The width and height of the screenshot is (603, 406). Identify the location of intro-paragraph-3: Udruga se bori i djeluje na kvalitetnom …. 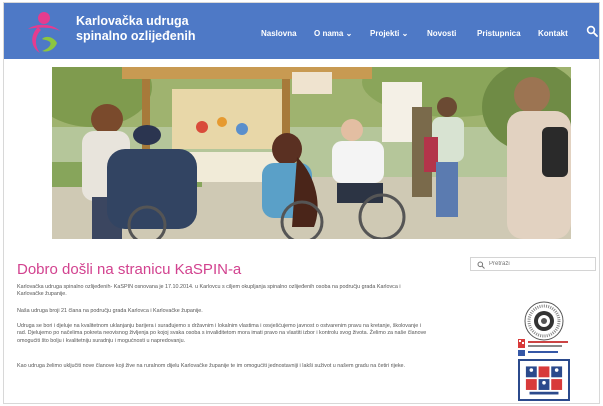
(222, 333).